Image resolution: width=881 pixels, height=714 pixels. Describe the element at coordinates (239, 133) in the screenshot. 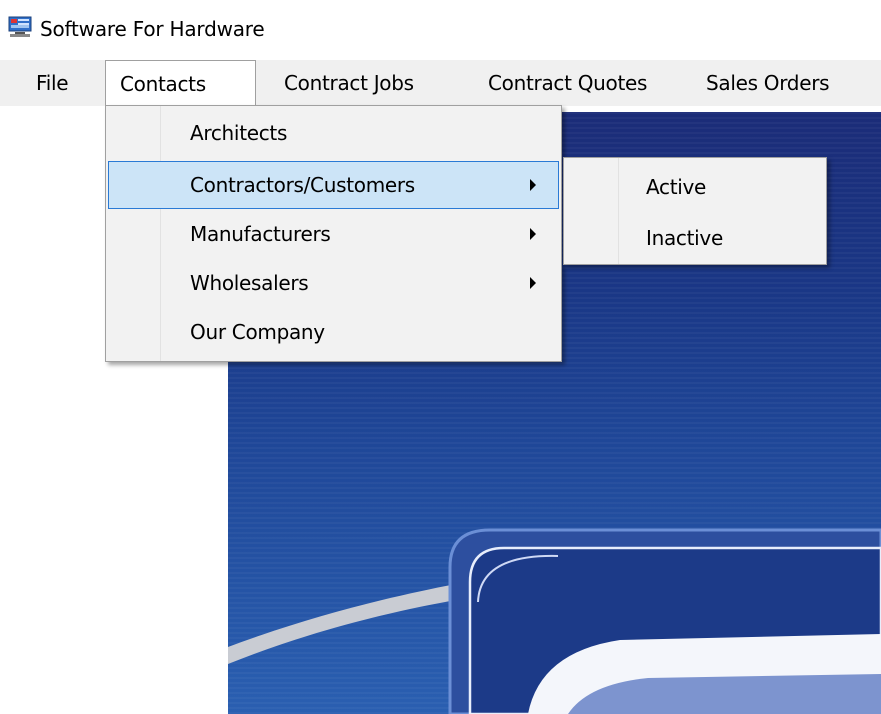

I see `menu-item-label: Architects` at that location.